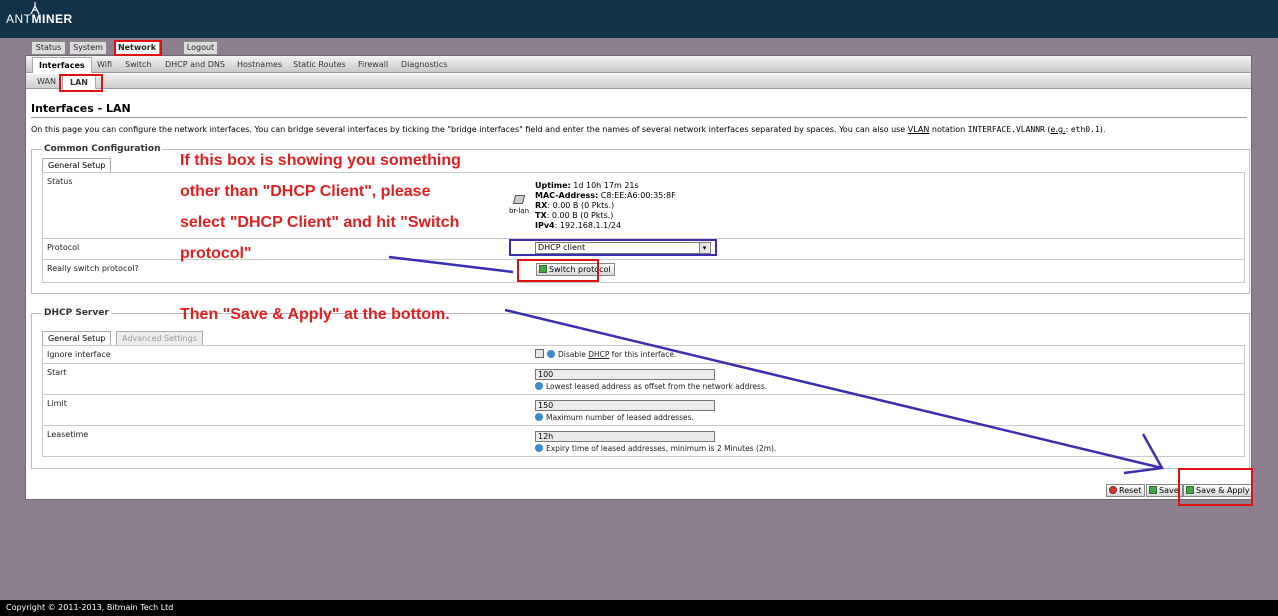 Image resolution: width=1278 pixels, height=616 pixels. Describe the element at coordinates (614, 417) in the screenshot. I see `limit-hint: Maximum number of leased addresses.` at that location.